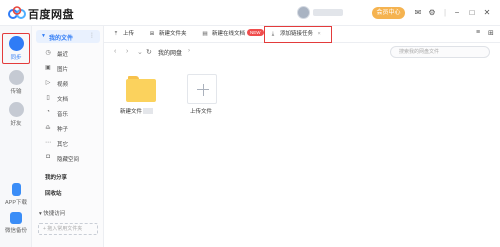  I want to click on upload-file-label: 上传文件, so click(201, 111).